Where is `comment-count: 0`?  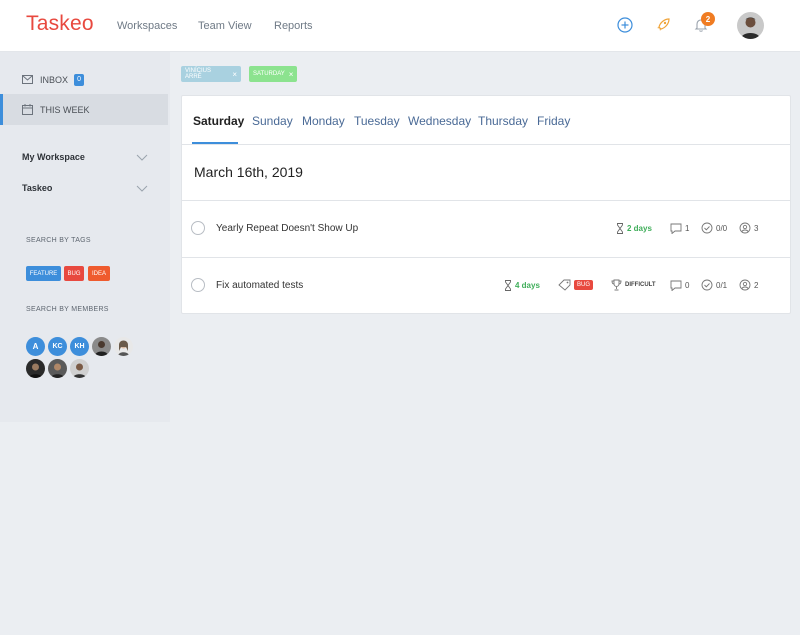 comment-count: 0 is located at coordinates (687, 285).